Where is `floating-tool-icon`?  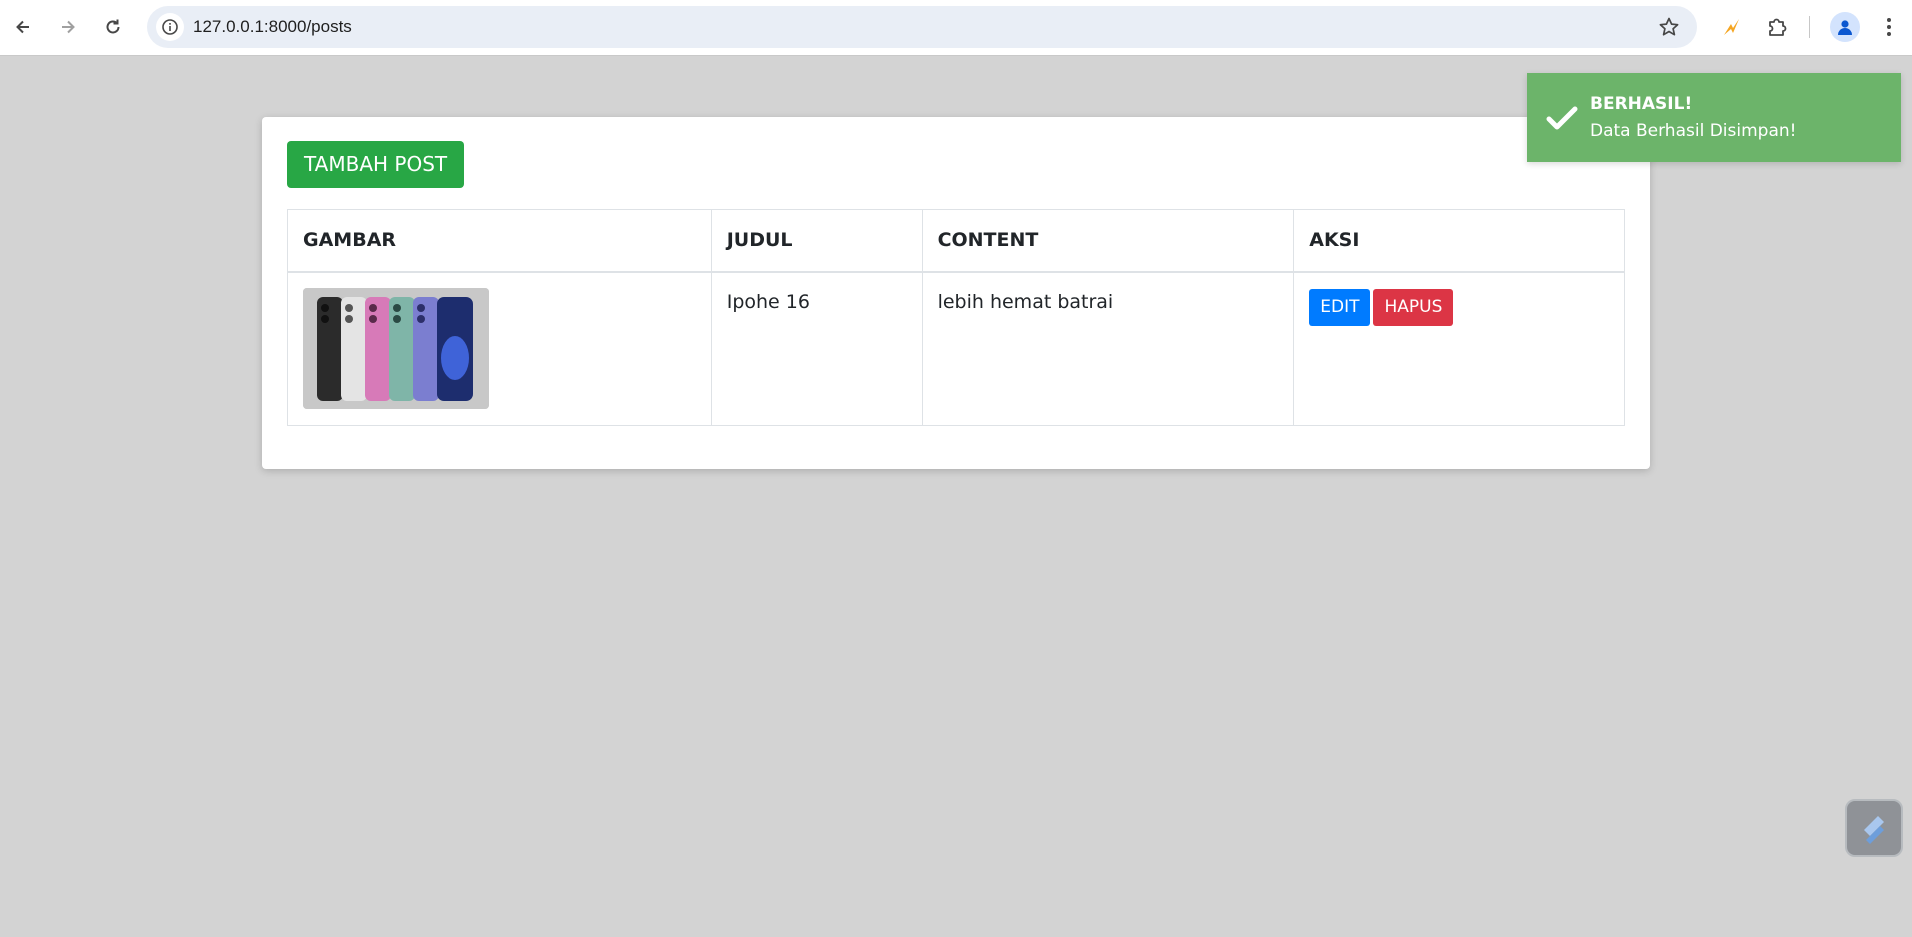 floating-tool-icon is located at coordinates (1874, 830).